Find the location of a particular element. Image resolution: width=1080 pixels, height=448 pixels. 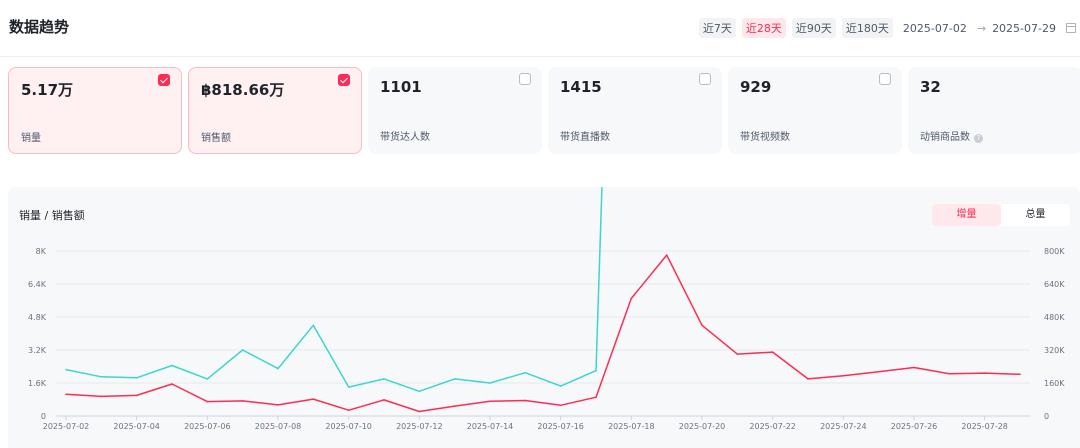

metric-card-active-products: 32 动销商品数? is located at coordinates (994, 110).